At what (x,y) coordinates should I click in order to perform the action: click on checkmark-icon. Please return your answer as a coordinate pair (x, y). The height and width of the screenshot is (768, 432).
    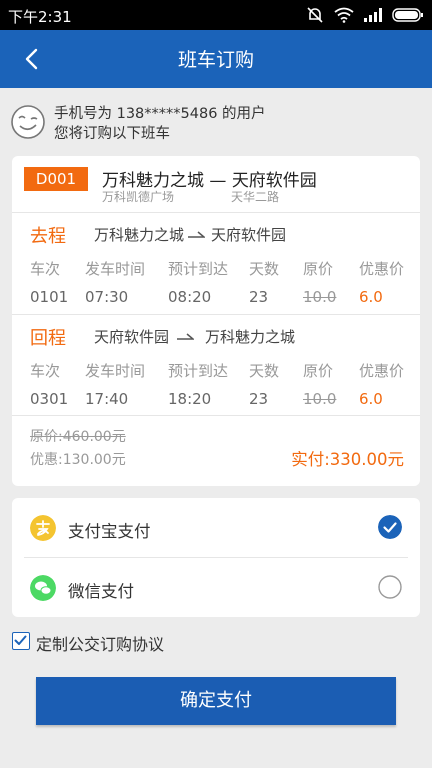
    Looking at the image, I should click on (20, 640).